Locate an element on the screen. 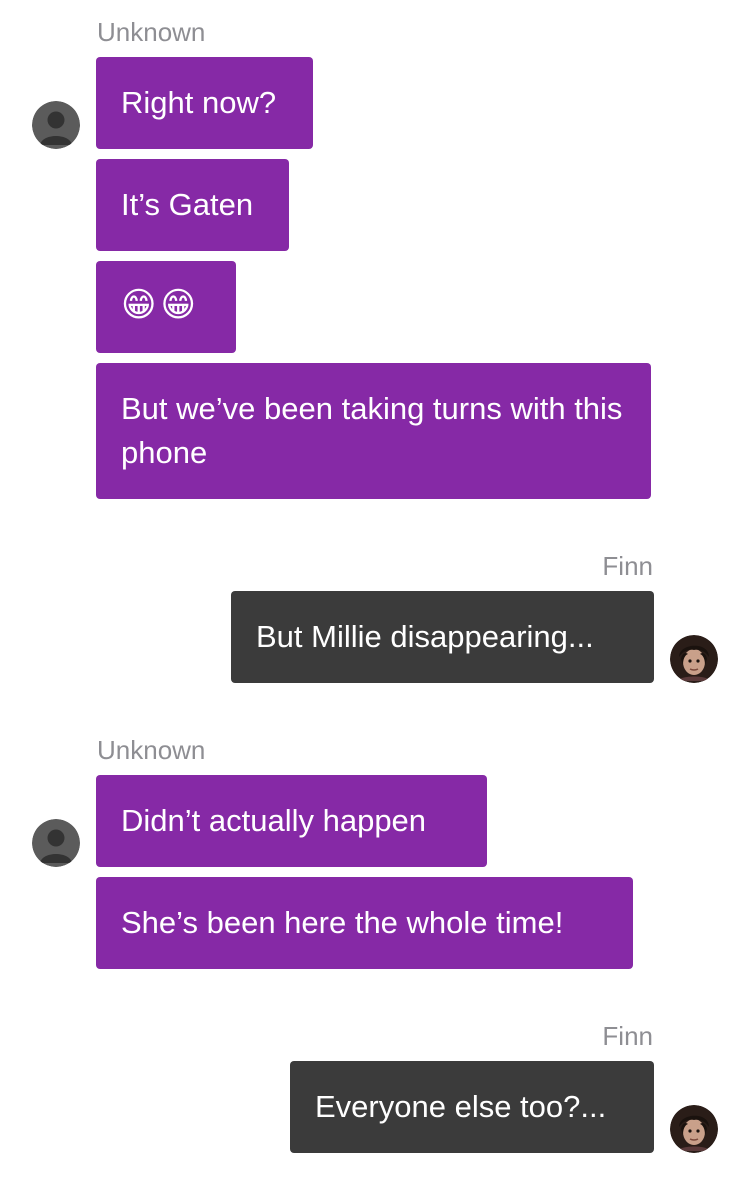 Image resolution: width=750 pixels, height=1195 pixels. message-bubble: 😁😁 is located at coordinates (166, 307).